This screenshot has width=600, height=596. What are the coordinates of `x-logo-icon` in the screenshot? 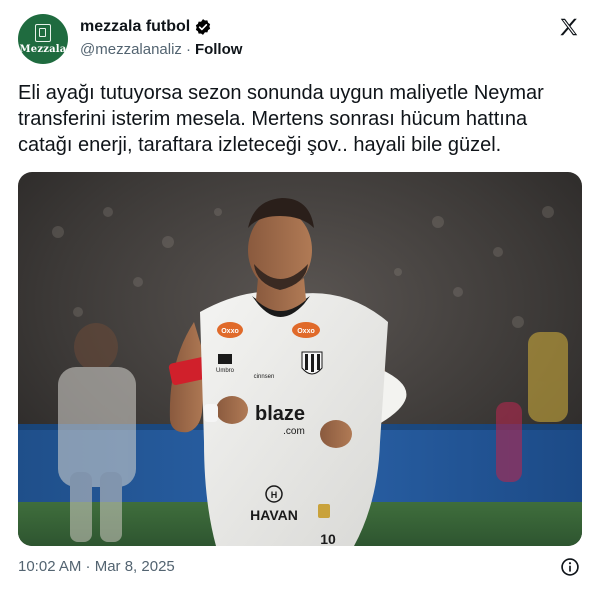 It's located at (569, 27).